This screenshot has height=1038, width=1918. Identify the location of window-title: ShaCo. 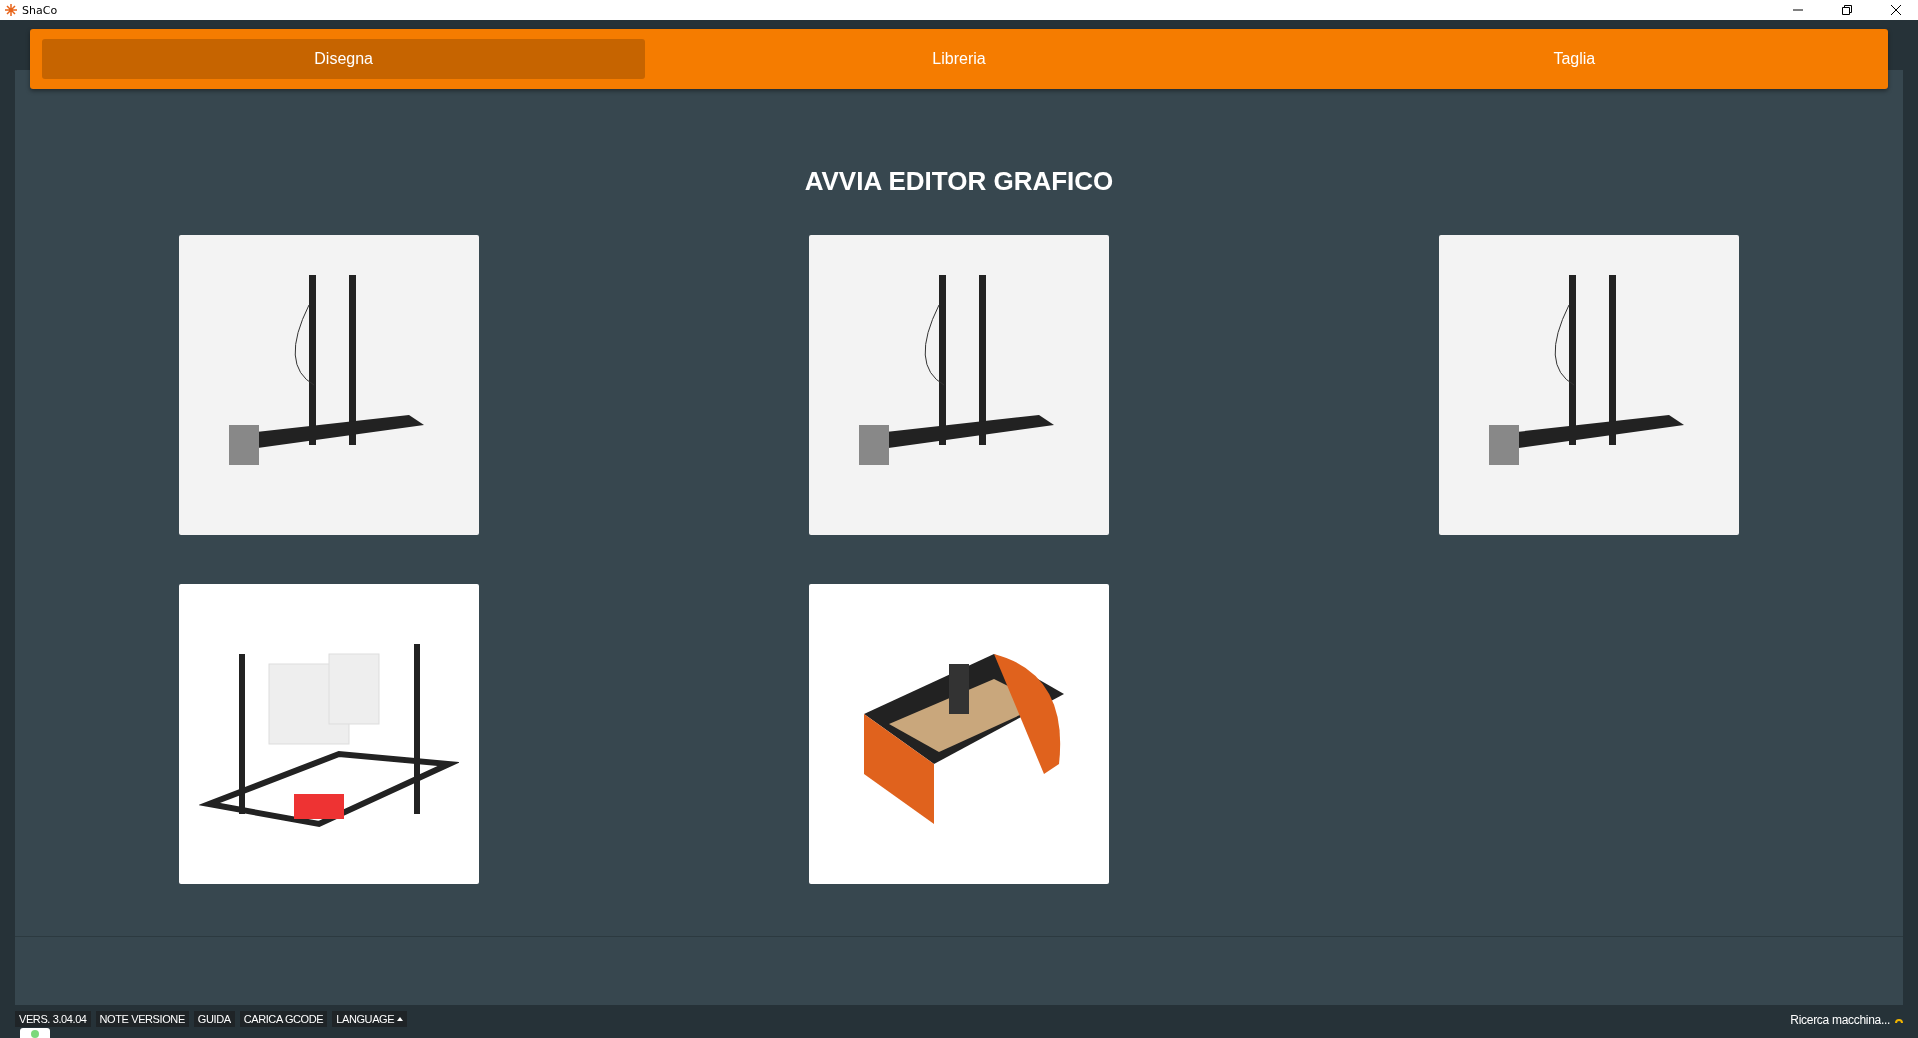
(40, 10).